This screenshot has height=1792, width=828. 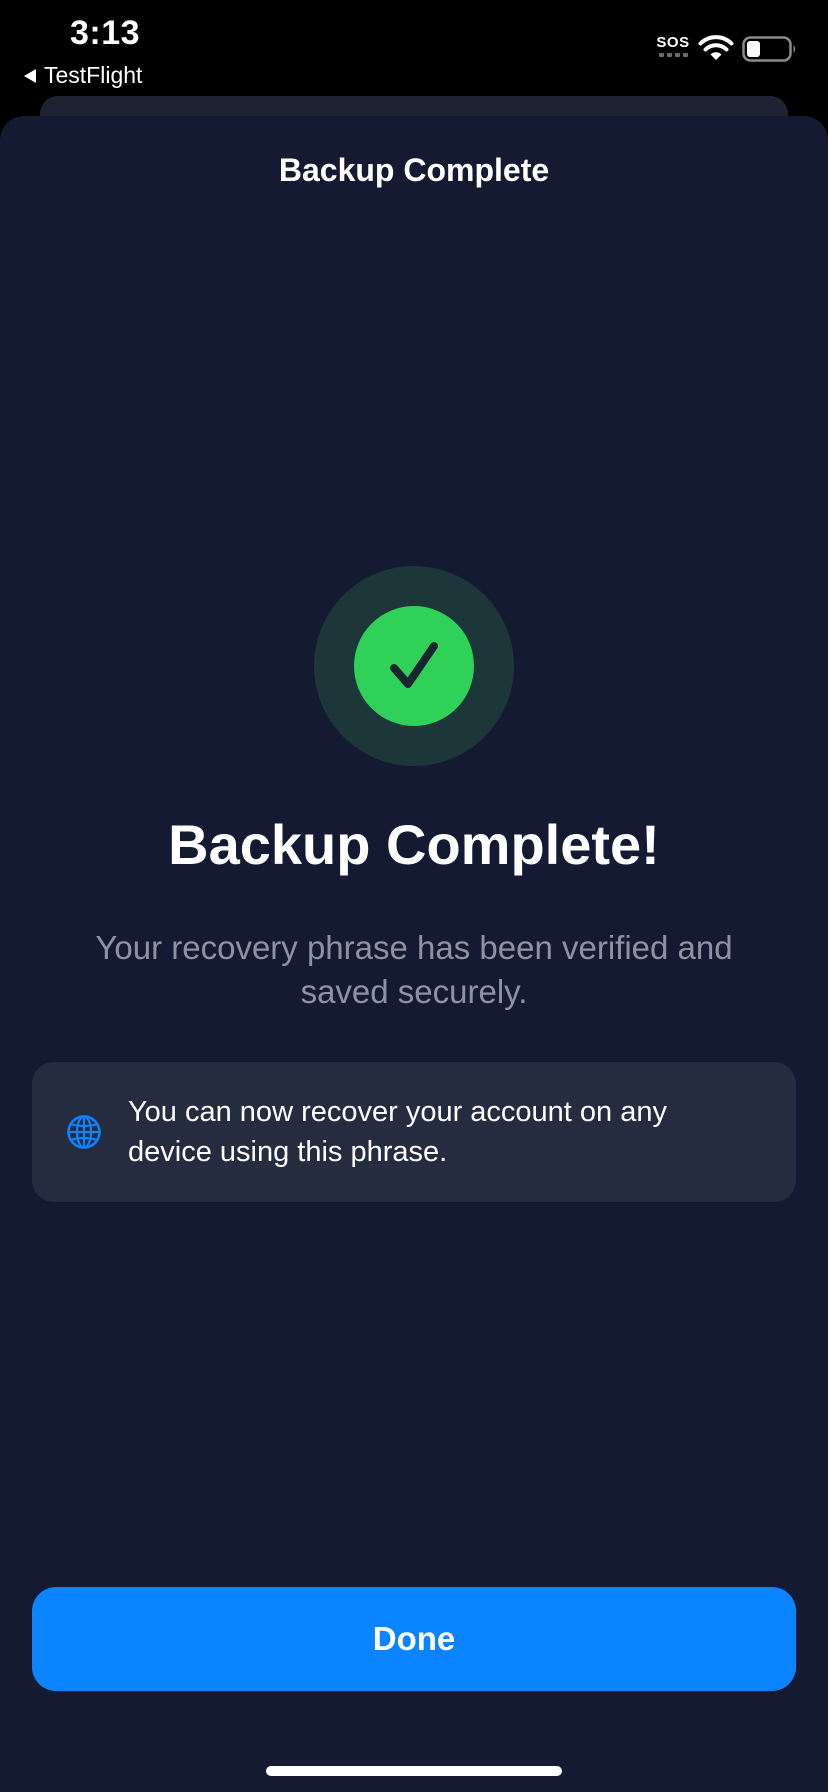 I want to click on sos-indicator: SOS, so click(x=673, y=49).